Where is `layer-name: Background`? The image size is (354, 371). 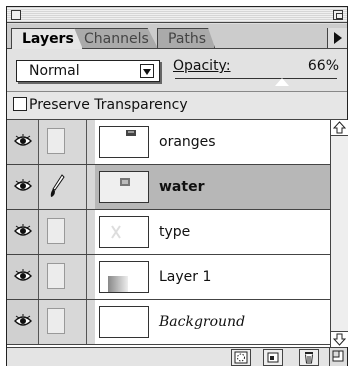 layer-name: Background is located at coordinates (202, 322).